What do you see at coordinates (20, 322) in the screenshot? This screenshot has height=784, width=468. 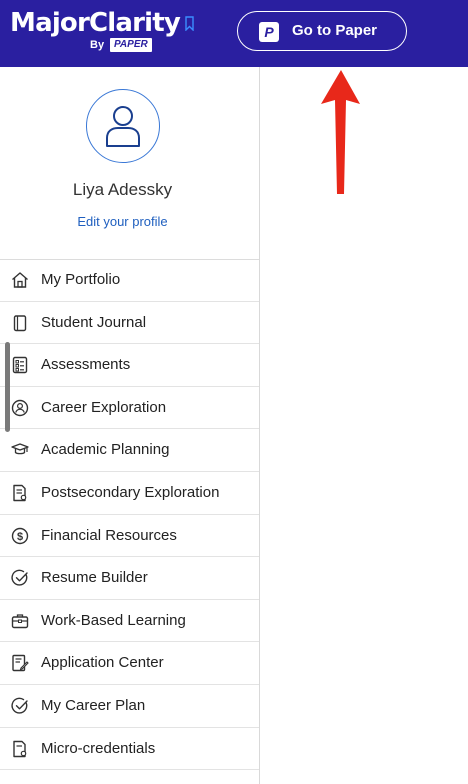 I see `journal-icon` at bounding box center [20, 322].